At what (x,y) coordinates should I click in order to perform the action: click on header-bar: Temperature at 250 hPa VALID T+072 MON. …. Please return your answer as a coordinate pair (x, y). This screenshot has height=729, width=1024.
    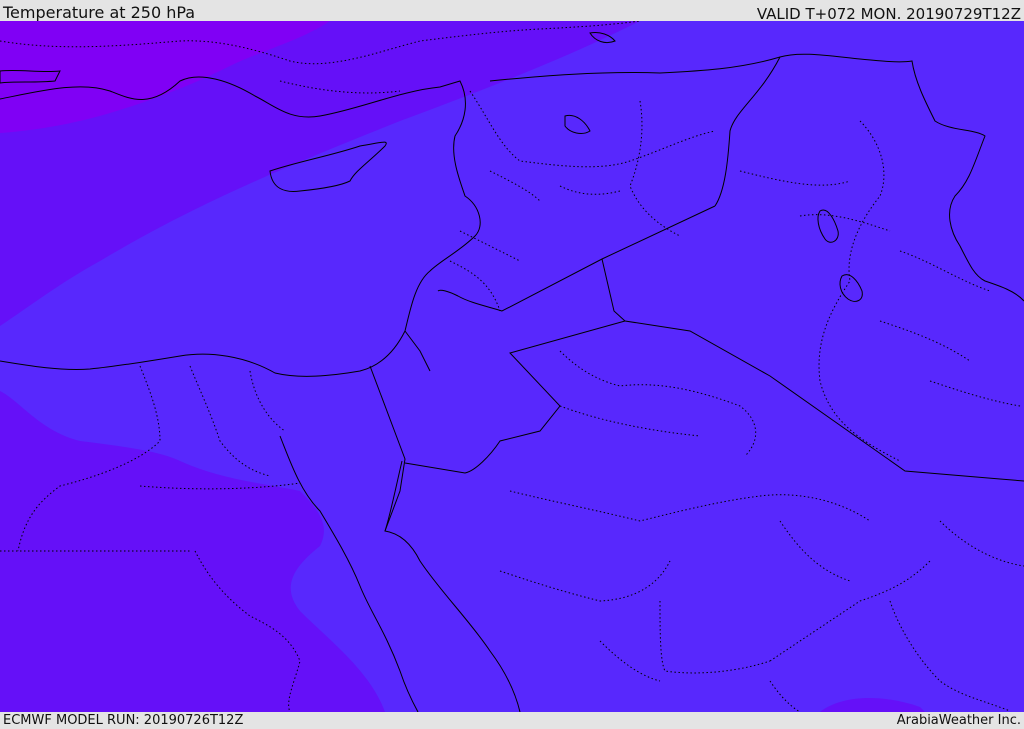
    Looking at the image, I should click on (512, 11).